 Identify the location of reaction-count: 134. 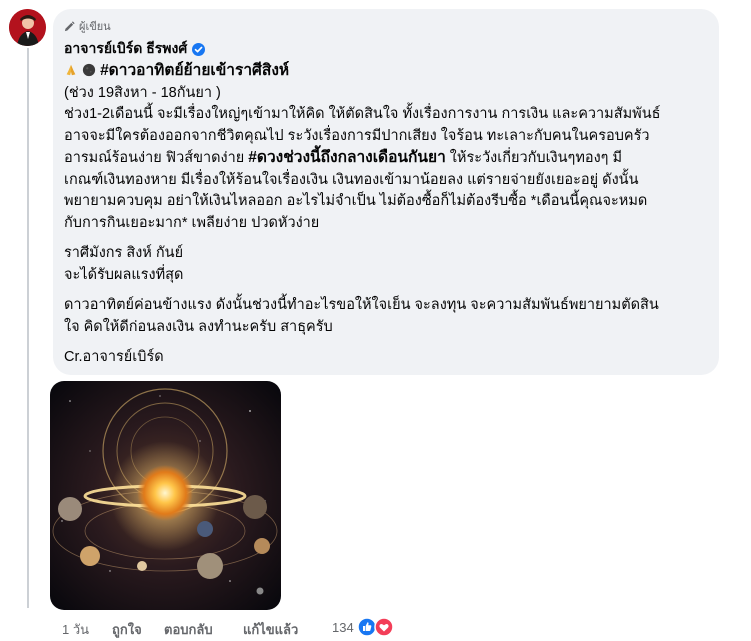
(343, 627).